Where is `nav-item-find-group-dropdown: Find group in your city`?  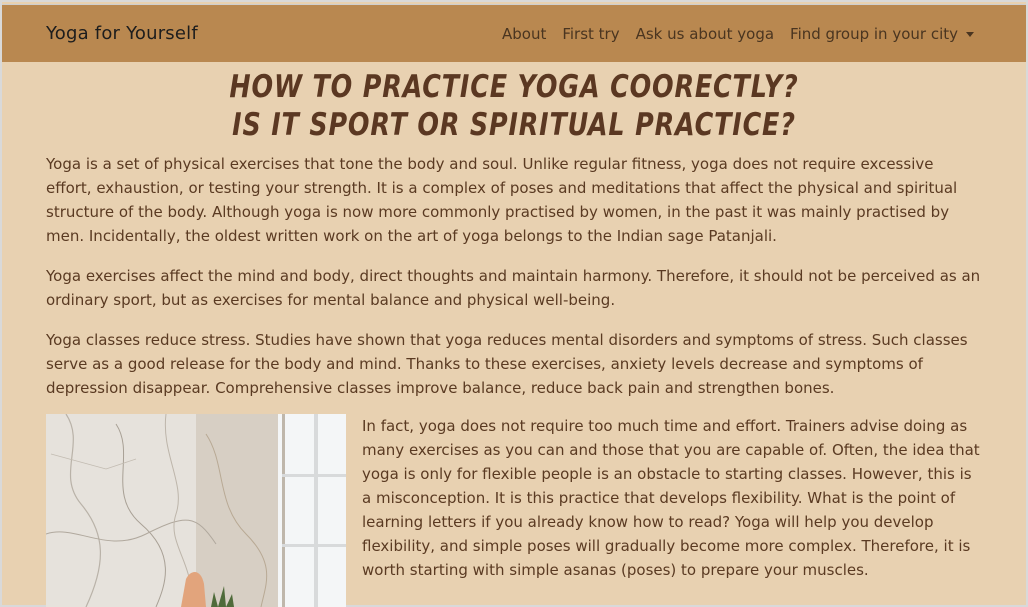 nav-item-find-group-dropdown: Find group in your city is located at coordinates (882, 34).